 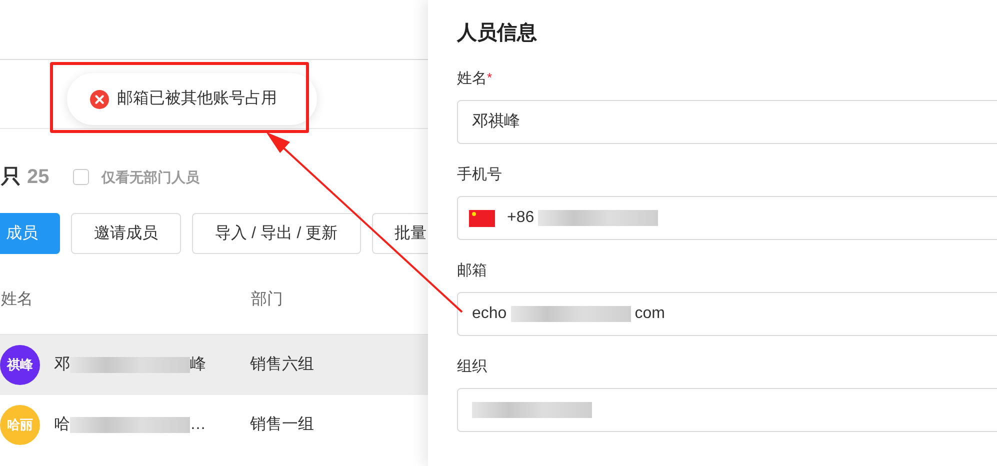 I want to click on toolbar-button: 批量, so click(x=400, y=233).